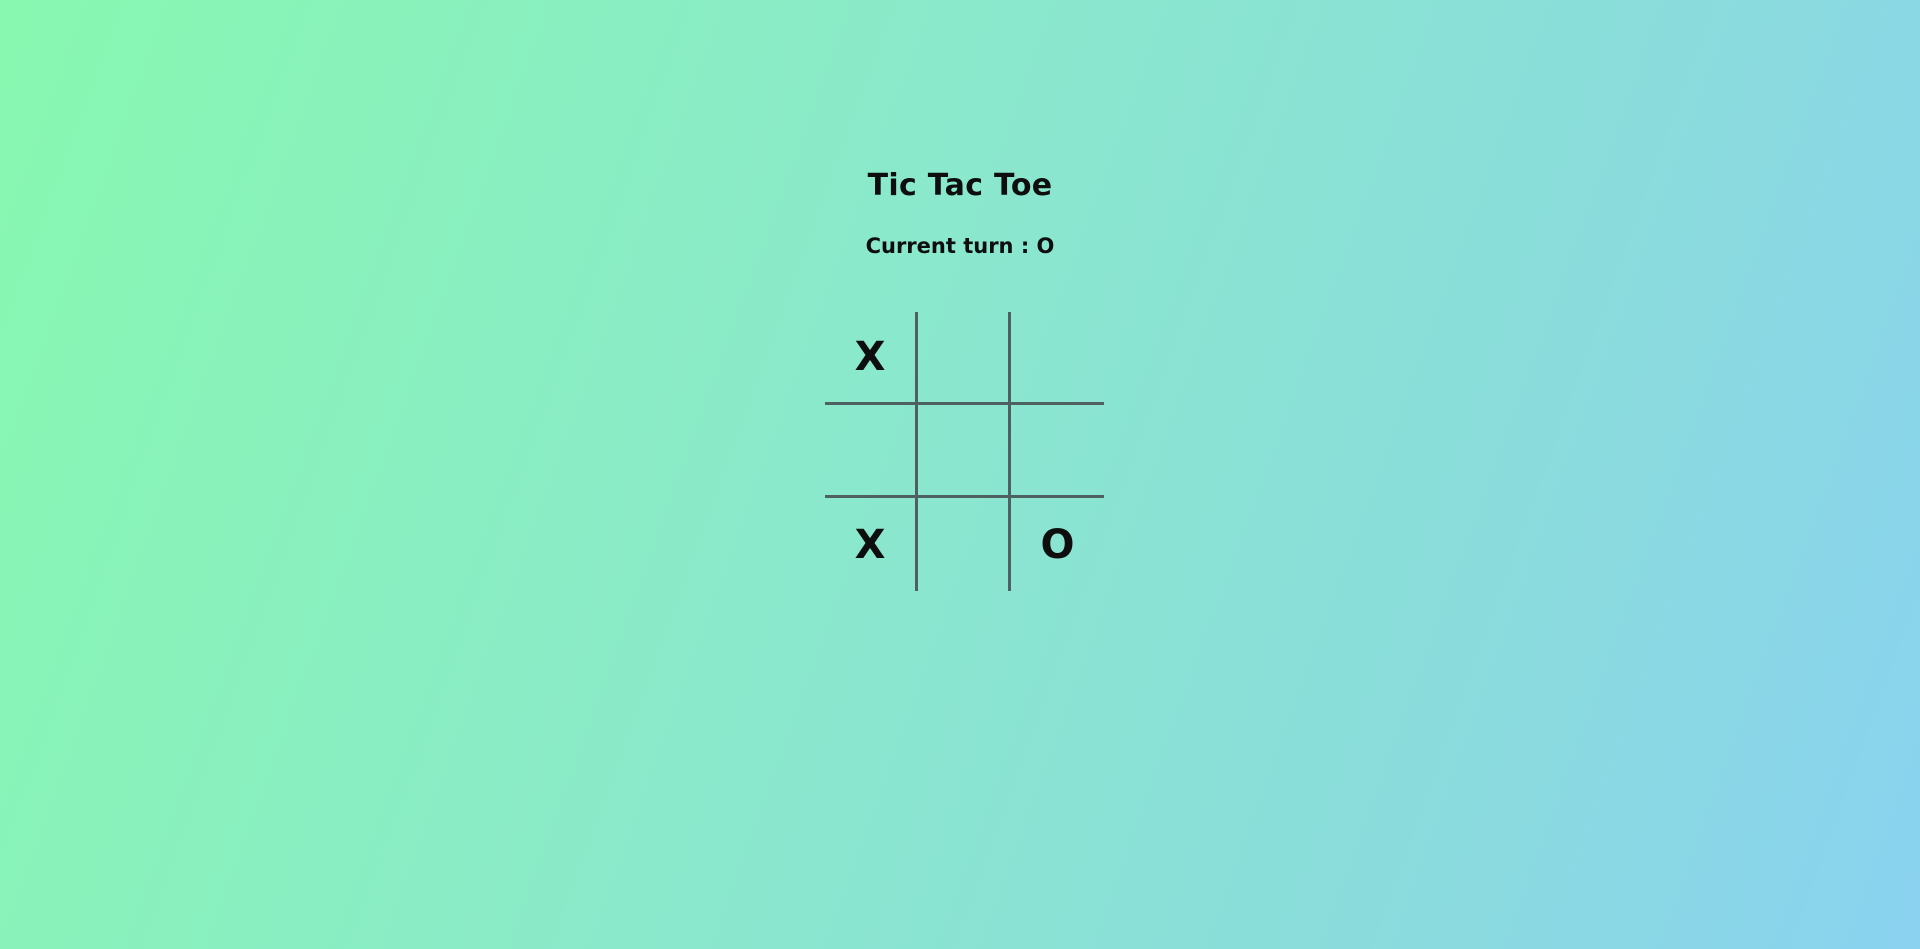 The width and height of the screenshot is (1920, 949). What do you see at coordinates (1057, 544) in the screenshot?
I see `board-cell-r3-c3: O` at bounding box center [1057, 544].